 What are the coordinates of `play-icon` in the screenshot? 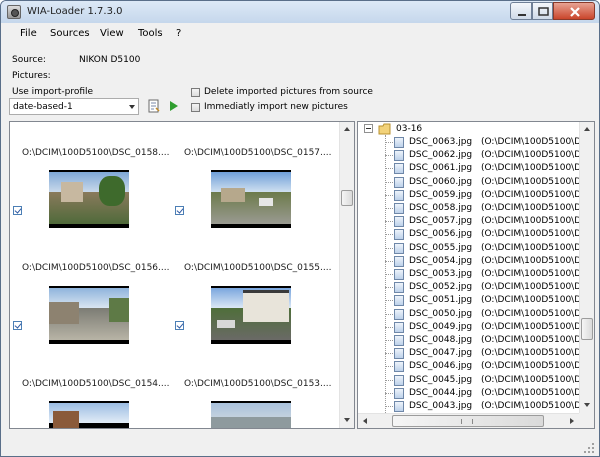 It's located at (174, 106).